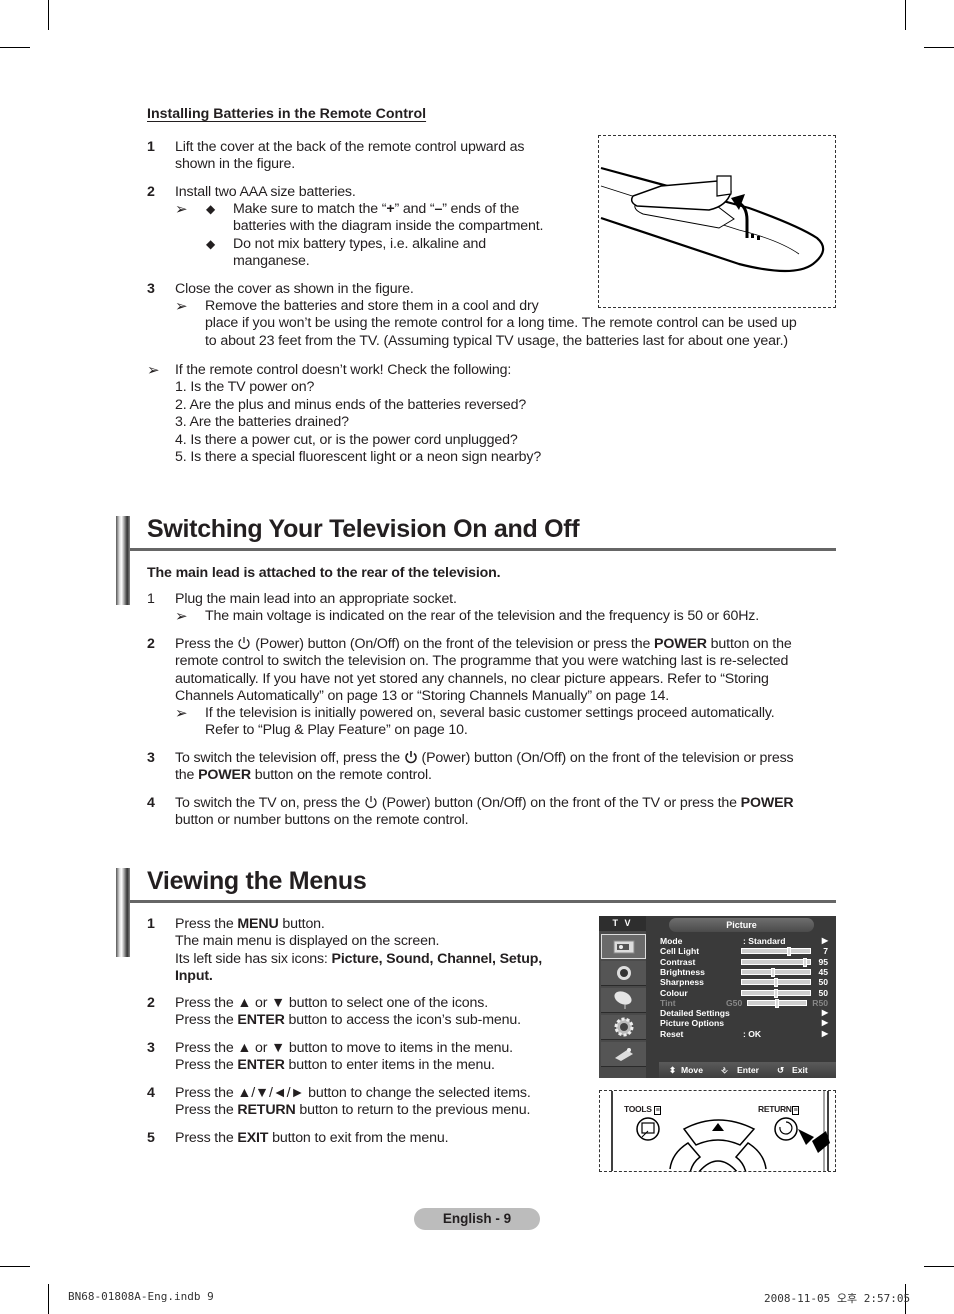  Describe the element at coordinates (717, 1131) in the screenshot. I see `remote-buttons-figure: TOOLS ≡ RETURN ≡` at that location.